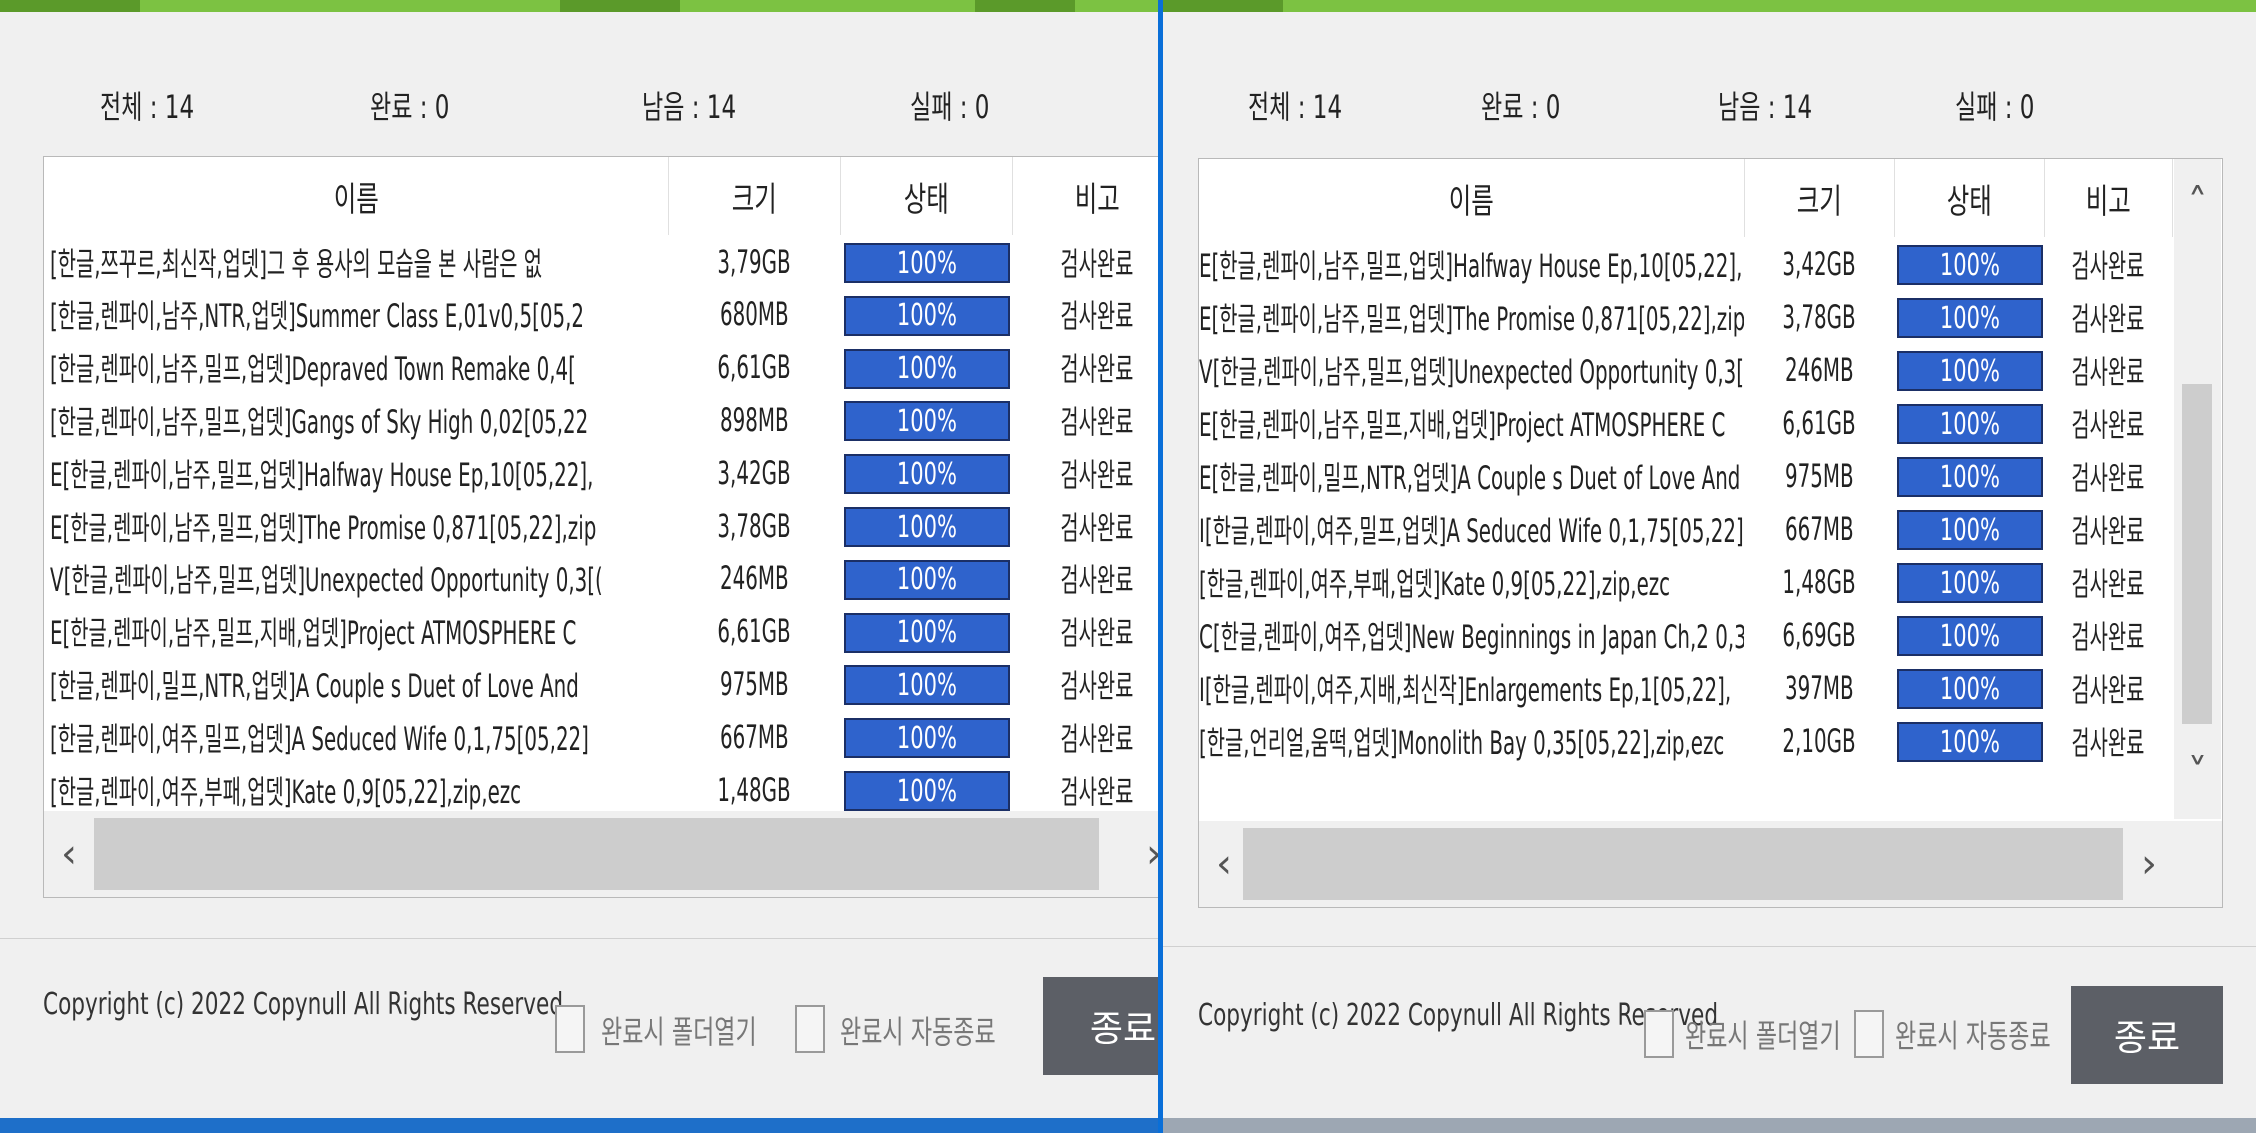  Describe the element at coordinates (1819, 687) in the screenshot. I see `file-size-cell: 397MB` at that location.